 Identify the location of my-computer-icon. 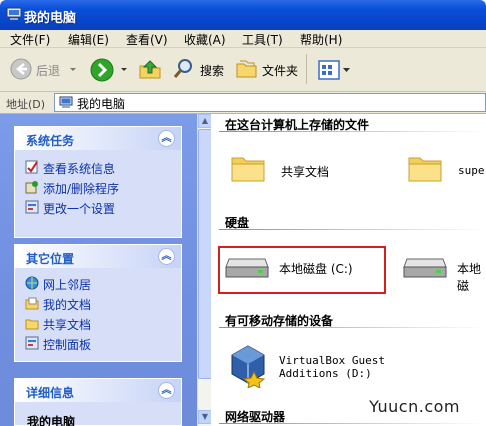
(14, 13).